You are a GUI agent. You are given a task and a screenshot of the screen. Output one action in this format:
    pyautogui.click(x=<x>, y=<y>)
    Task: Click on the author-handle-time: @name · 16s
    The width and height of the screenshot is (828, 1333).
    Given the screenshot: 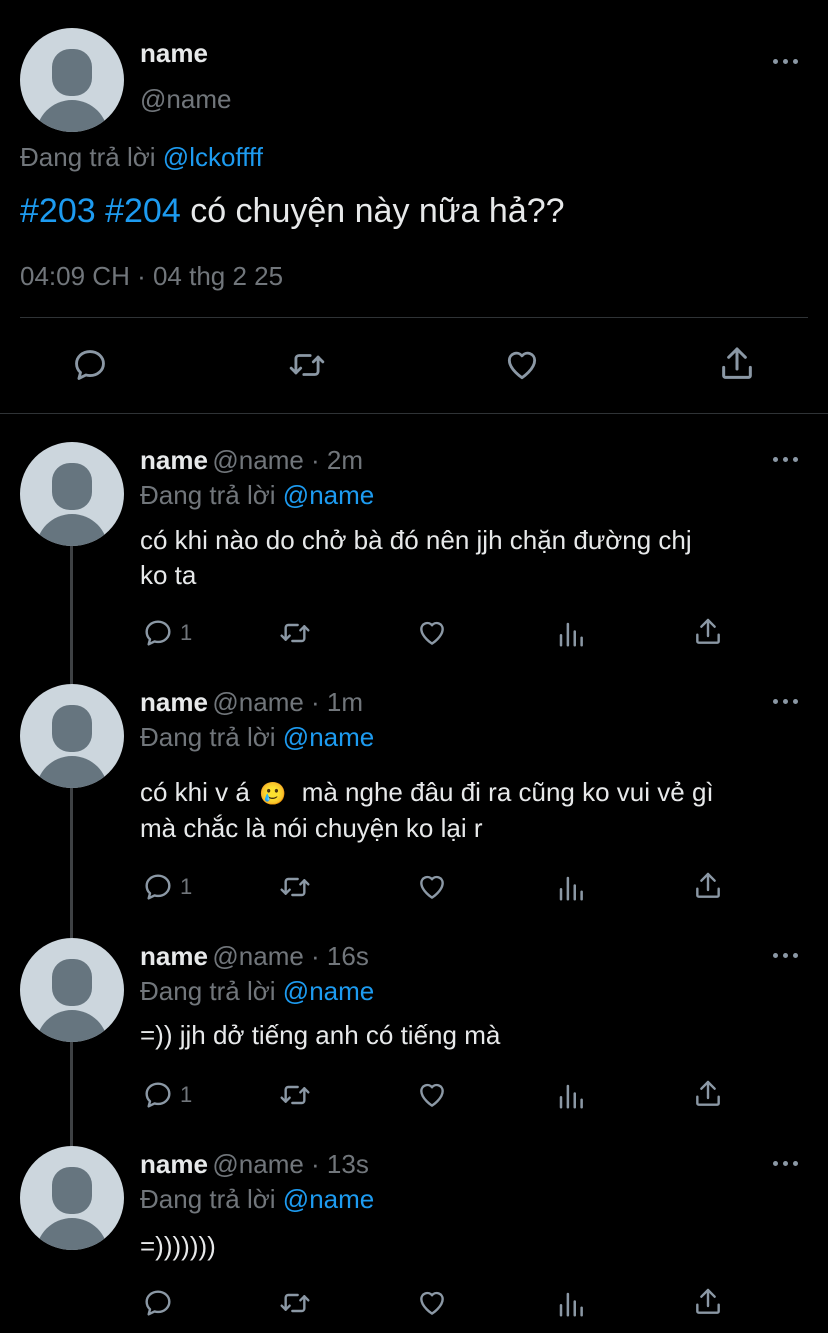 What is the action you would take?
    pyautogui.click(x=290, y=956)
    